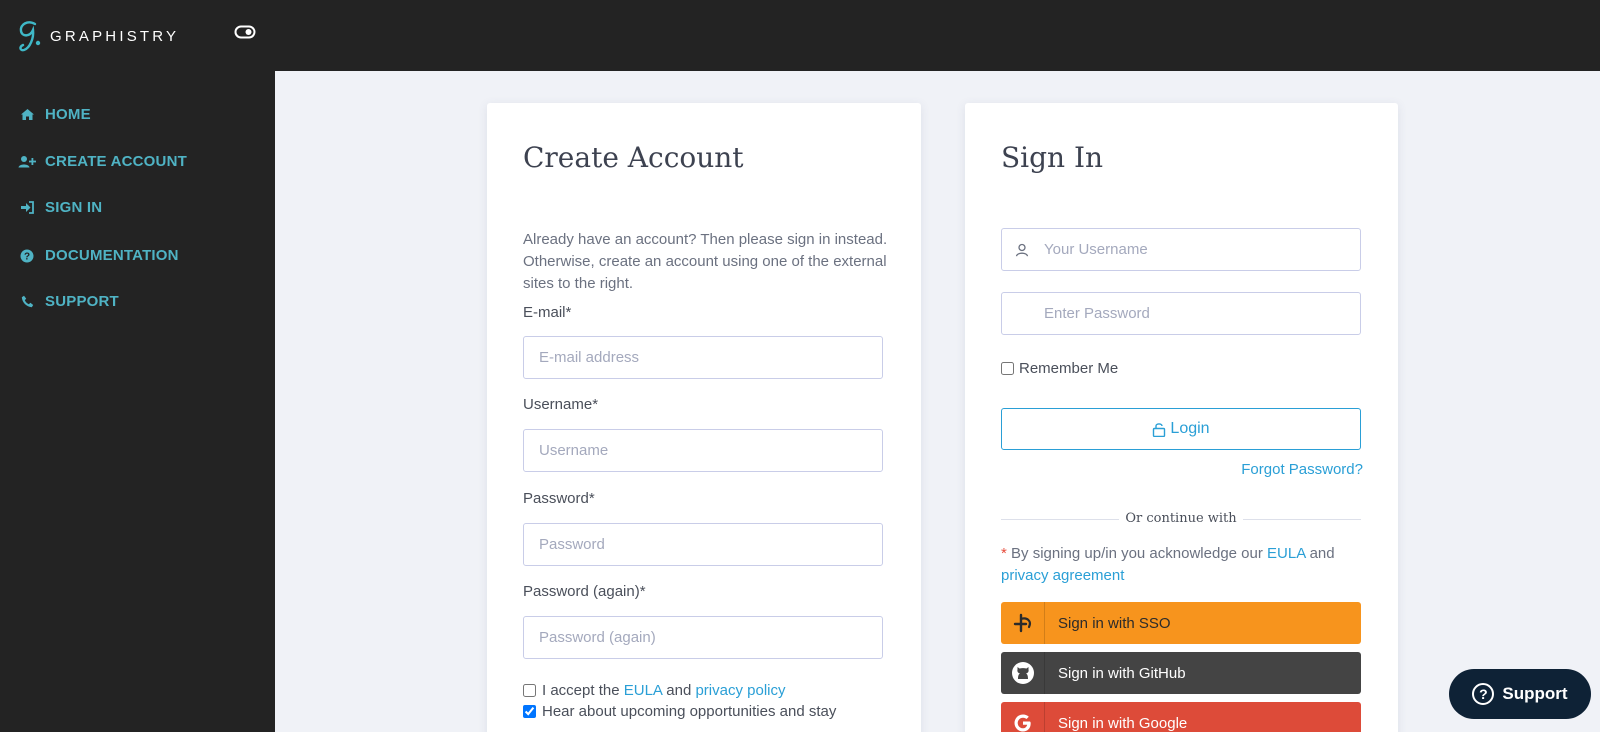  I want to click on user-icon, so click(1022, 250).